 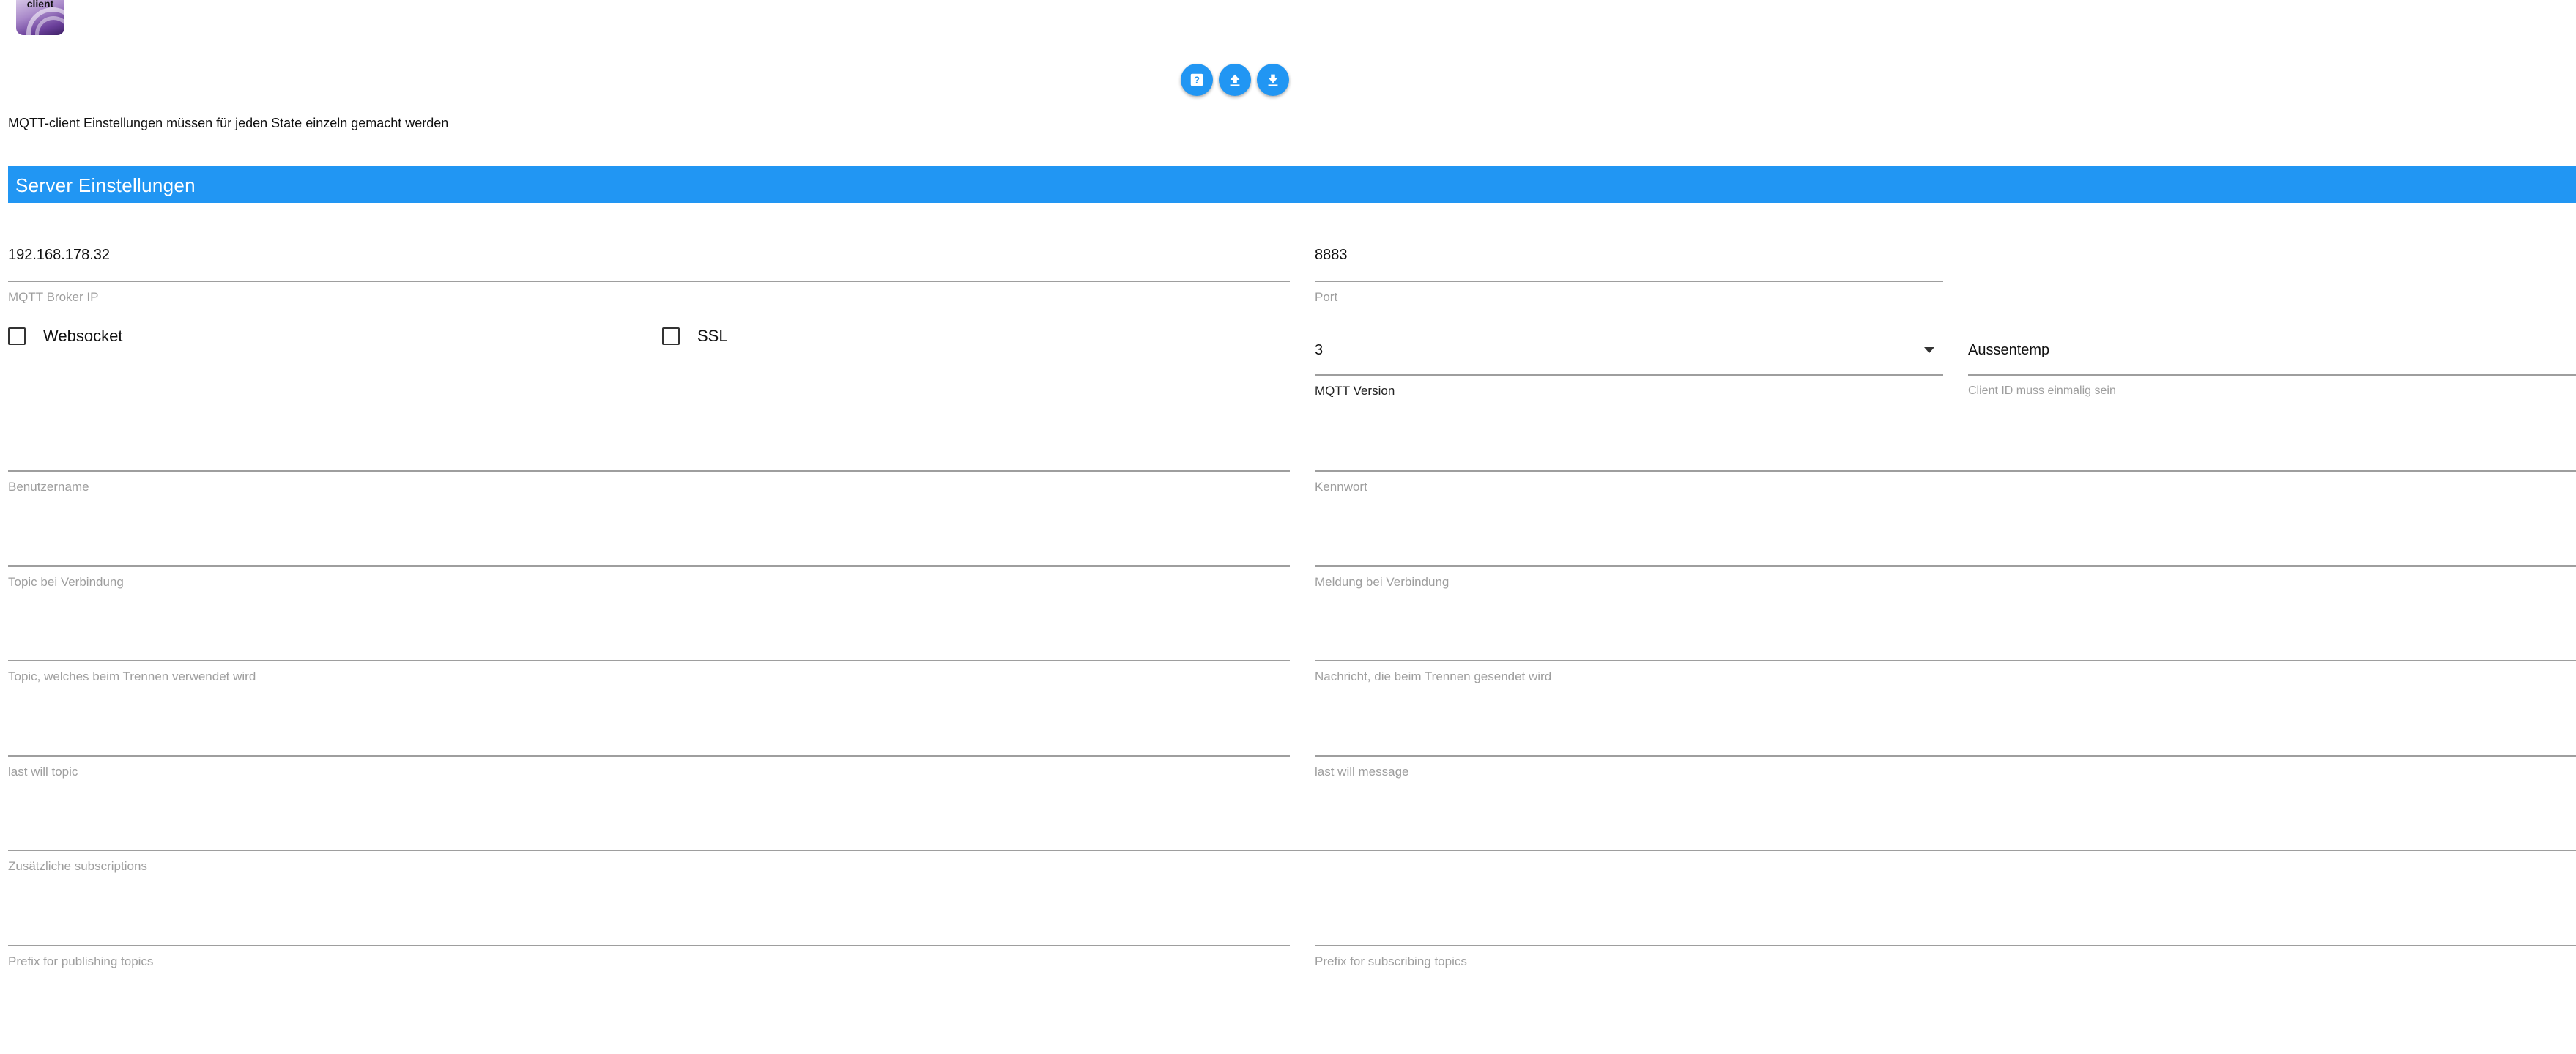 I want to click on logo-text: client, so click(x=40, y=5).